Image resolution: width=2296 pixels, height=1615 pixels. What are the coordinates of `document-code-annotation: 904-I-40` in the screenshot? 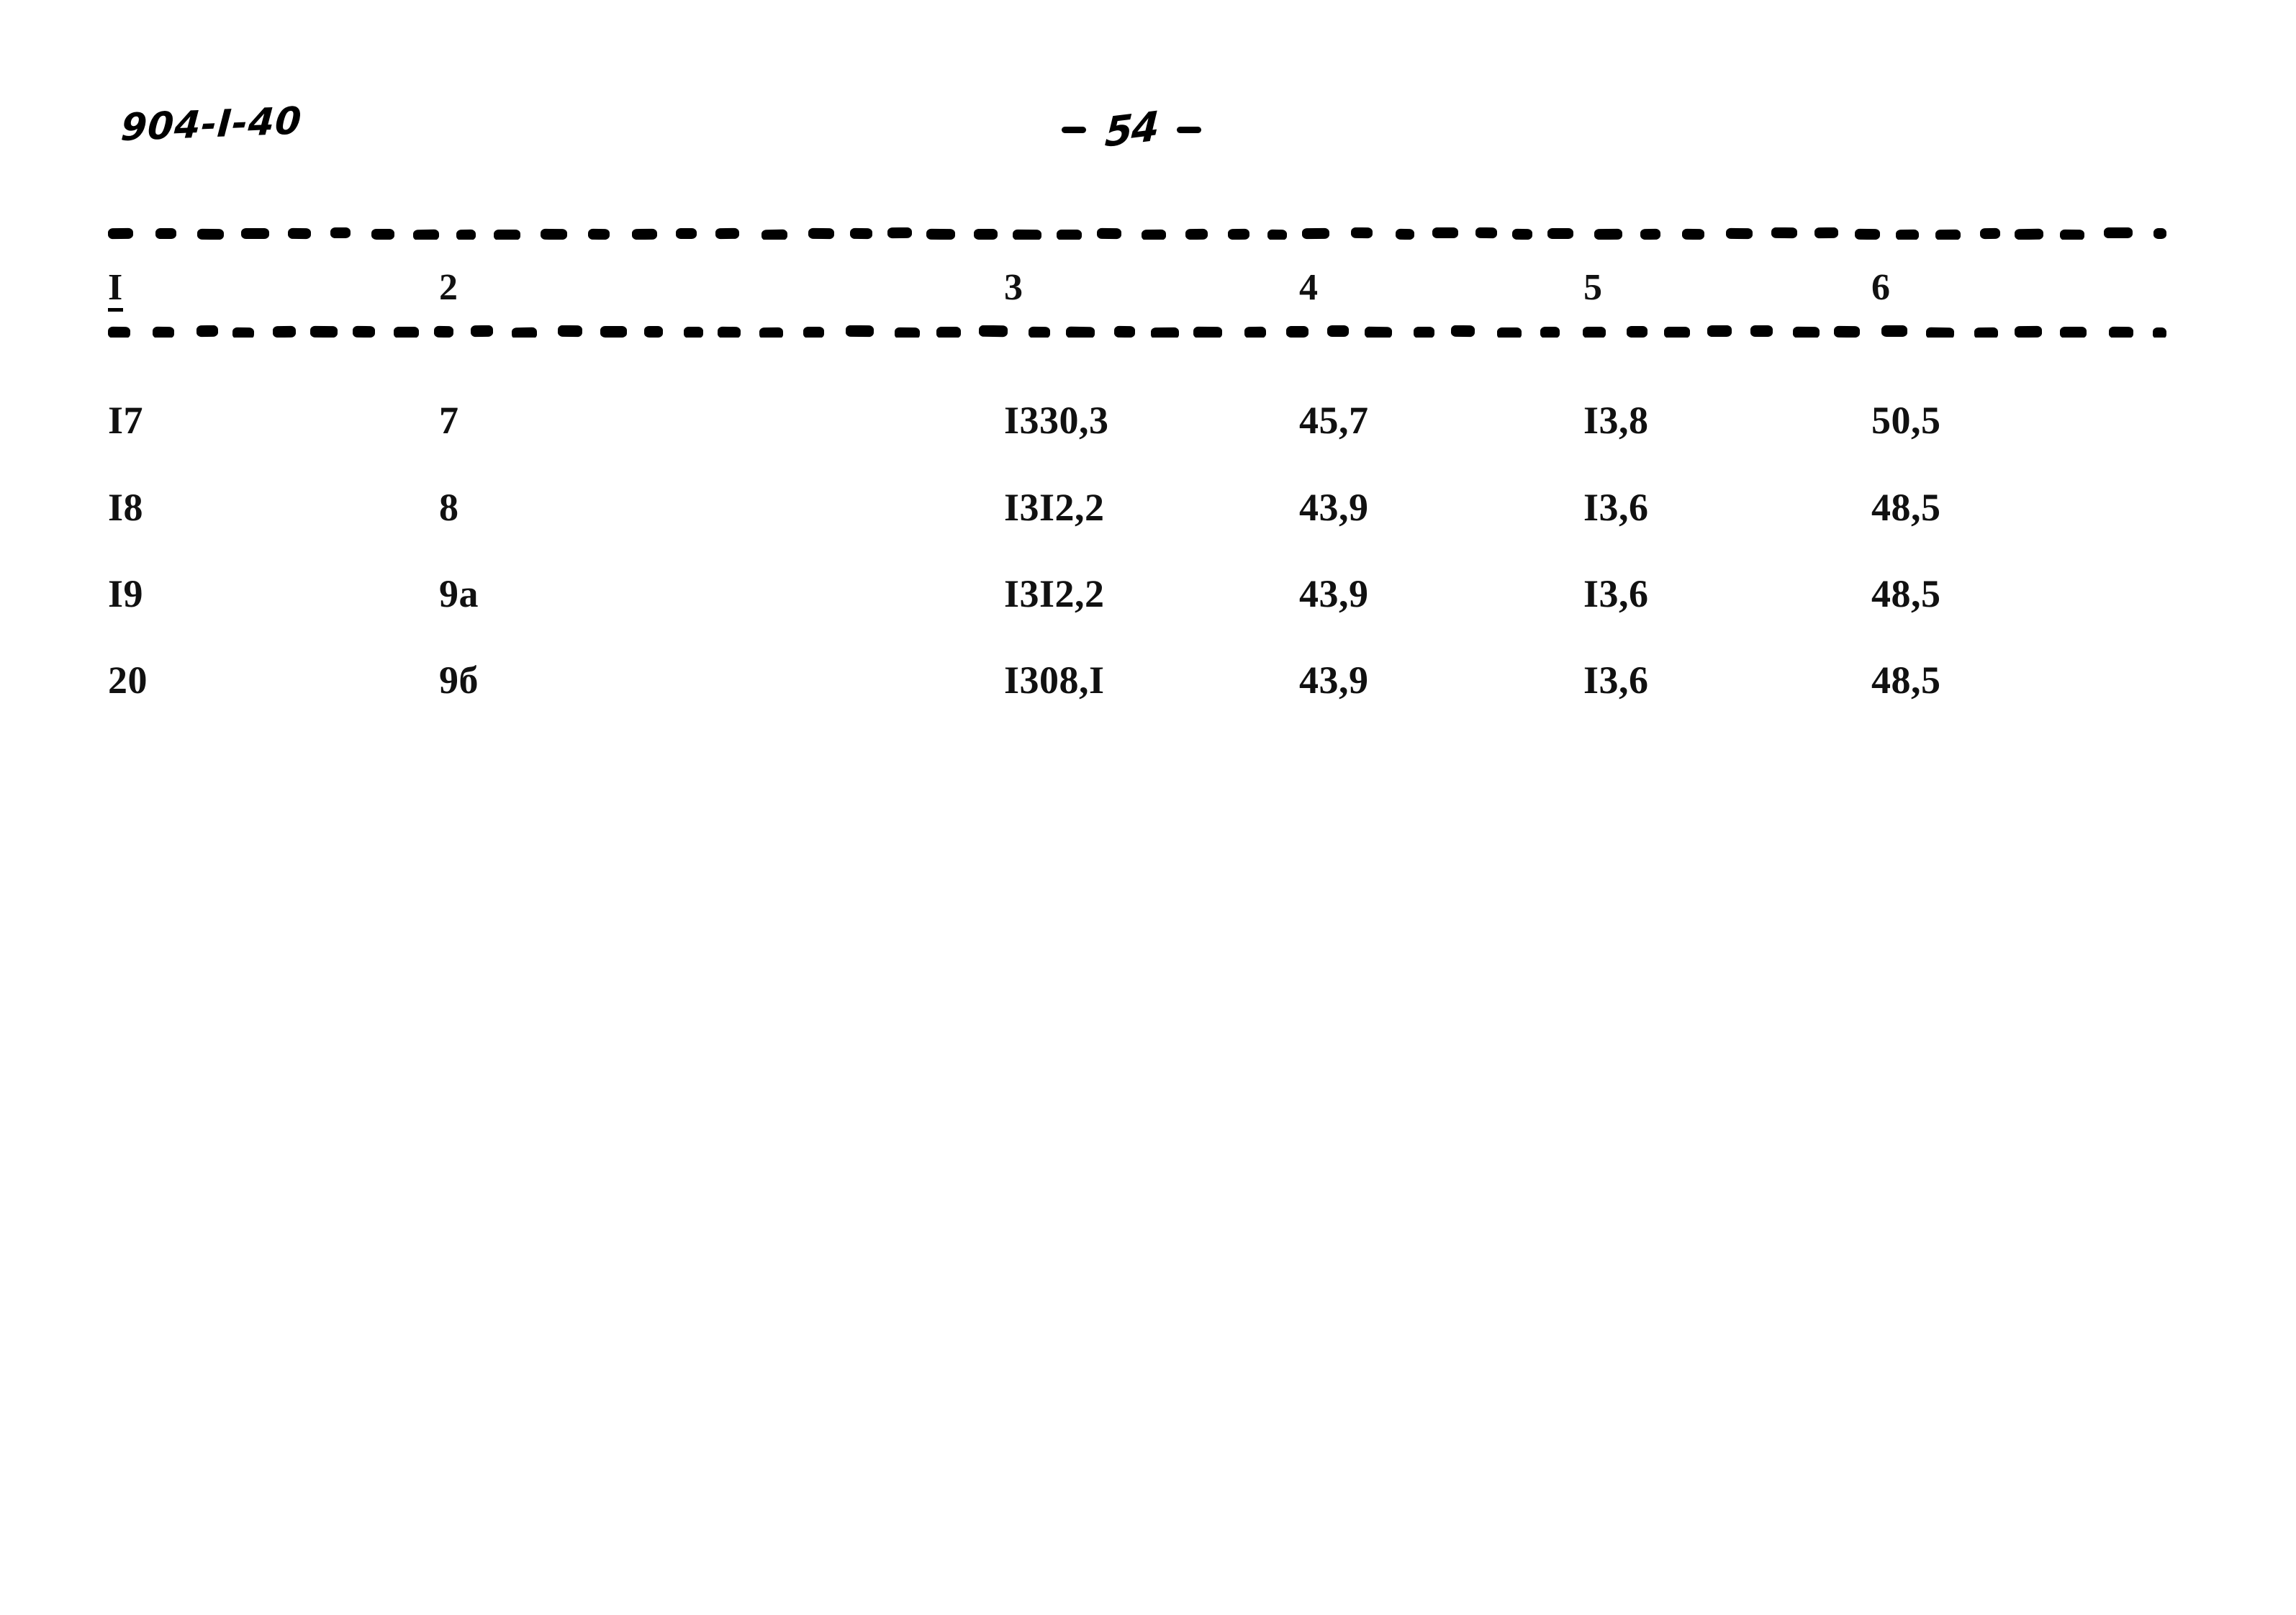 It's located at (211, 125).